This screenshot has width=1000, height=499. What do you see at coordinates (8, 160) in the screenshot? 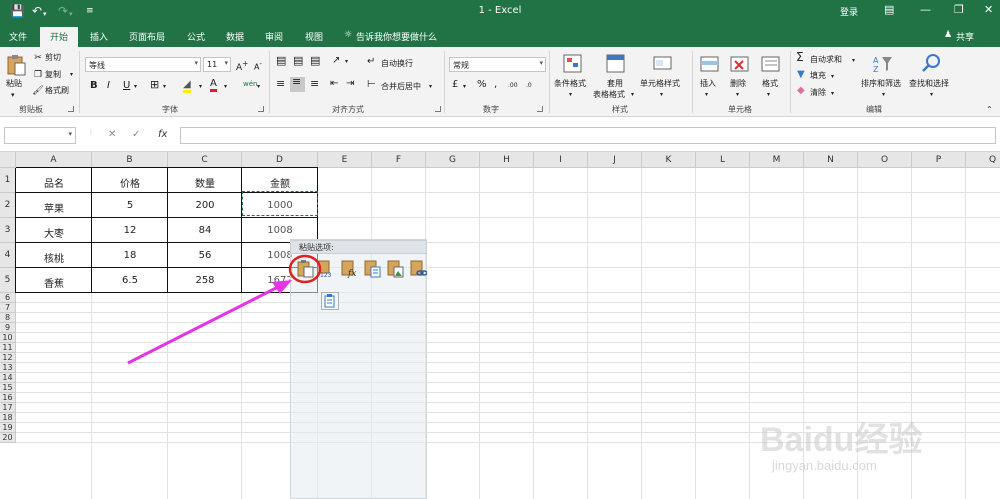
I see `select-all-corner` at bounding box center [8, 160].